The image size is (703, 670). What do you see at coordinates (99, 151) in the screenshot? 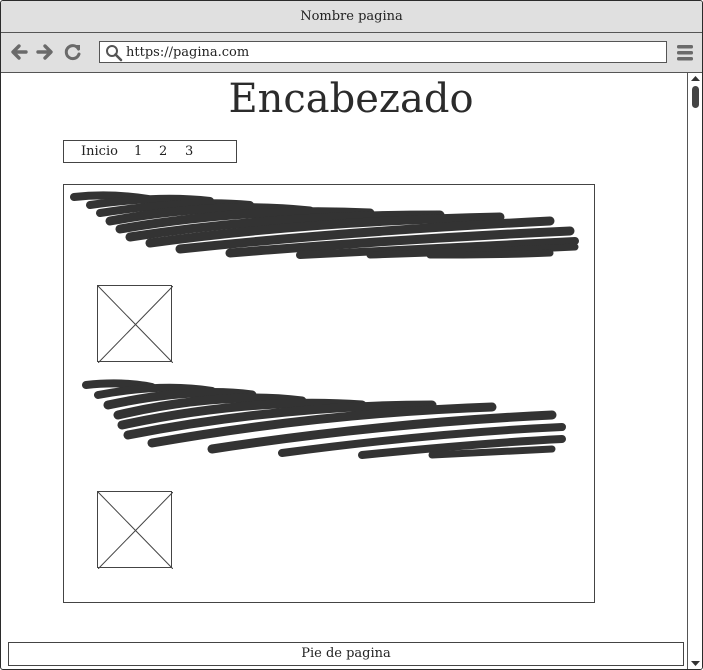
I see `breadcrumb-item-home: Inicio` at bounding box center [99, 151].